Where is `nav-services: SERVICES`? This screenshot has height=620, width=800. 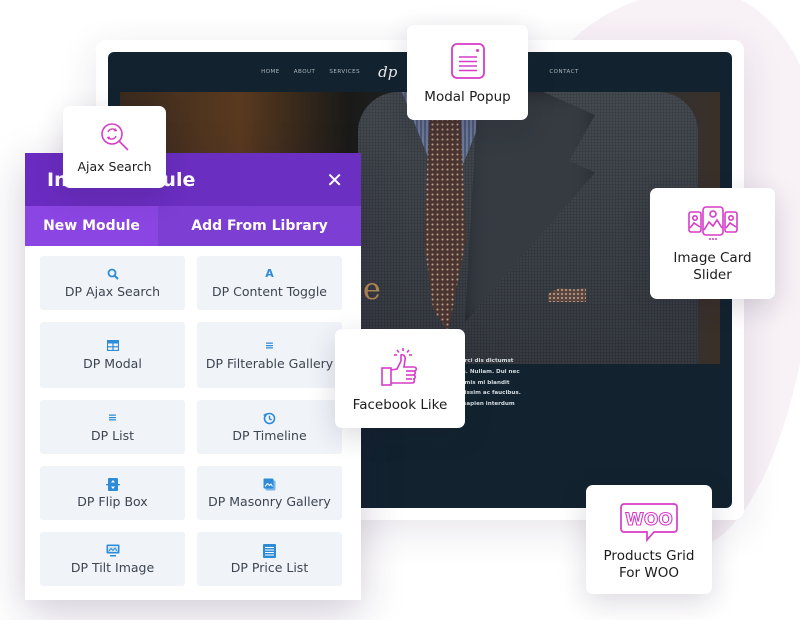
nav-services: SERVICES is located at coordinates (344, 72).